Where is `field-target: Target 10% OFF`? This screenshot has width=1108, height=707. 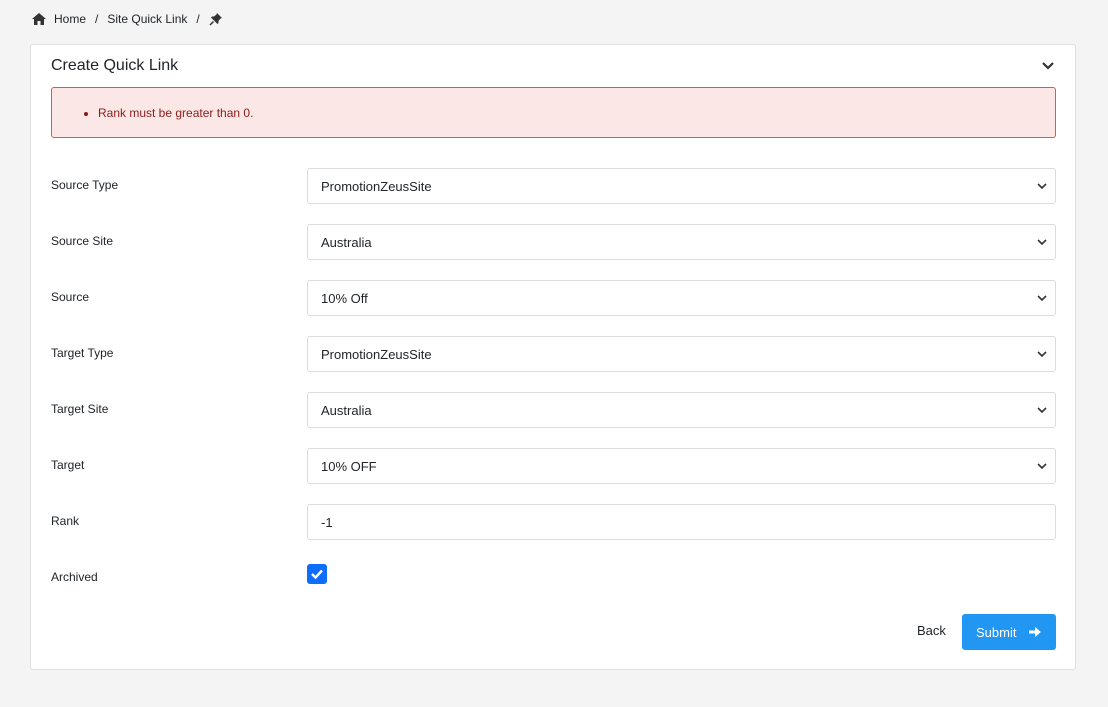 field-target: Target 10% OFF is located at coordinates (553, 466).